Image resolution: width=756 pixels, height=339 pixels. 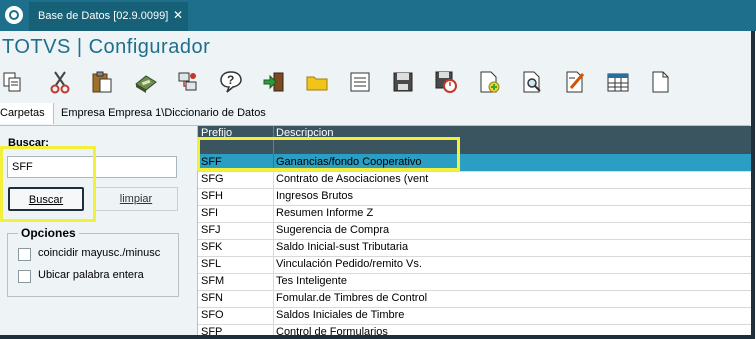 I want to click on cell-prefix: SFK, so click(x=212, y=247).